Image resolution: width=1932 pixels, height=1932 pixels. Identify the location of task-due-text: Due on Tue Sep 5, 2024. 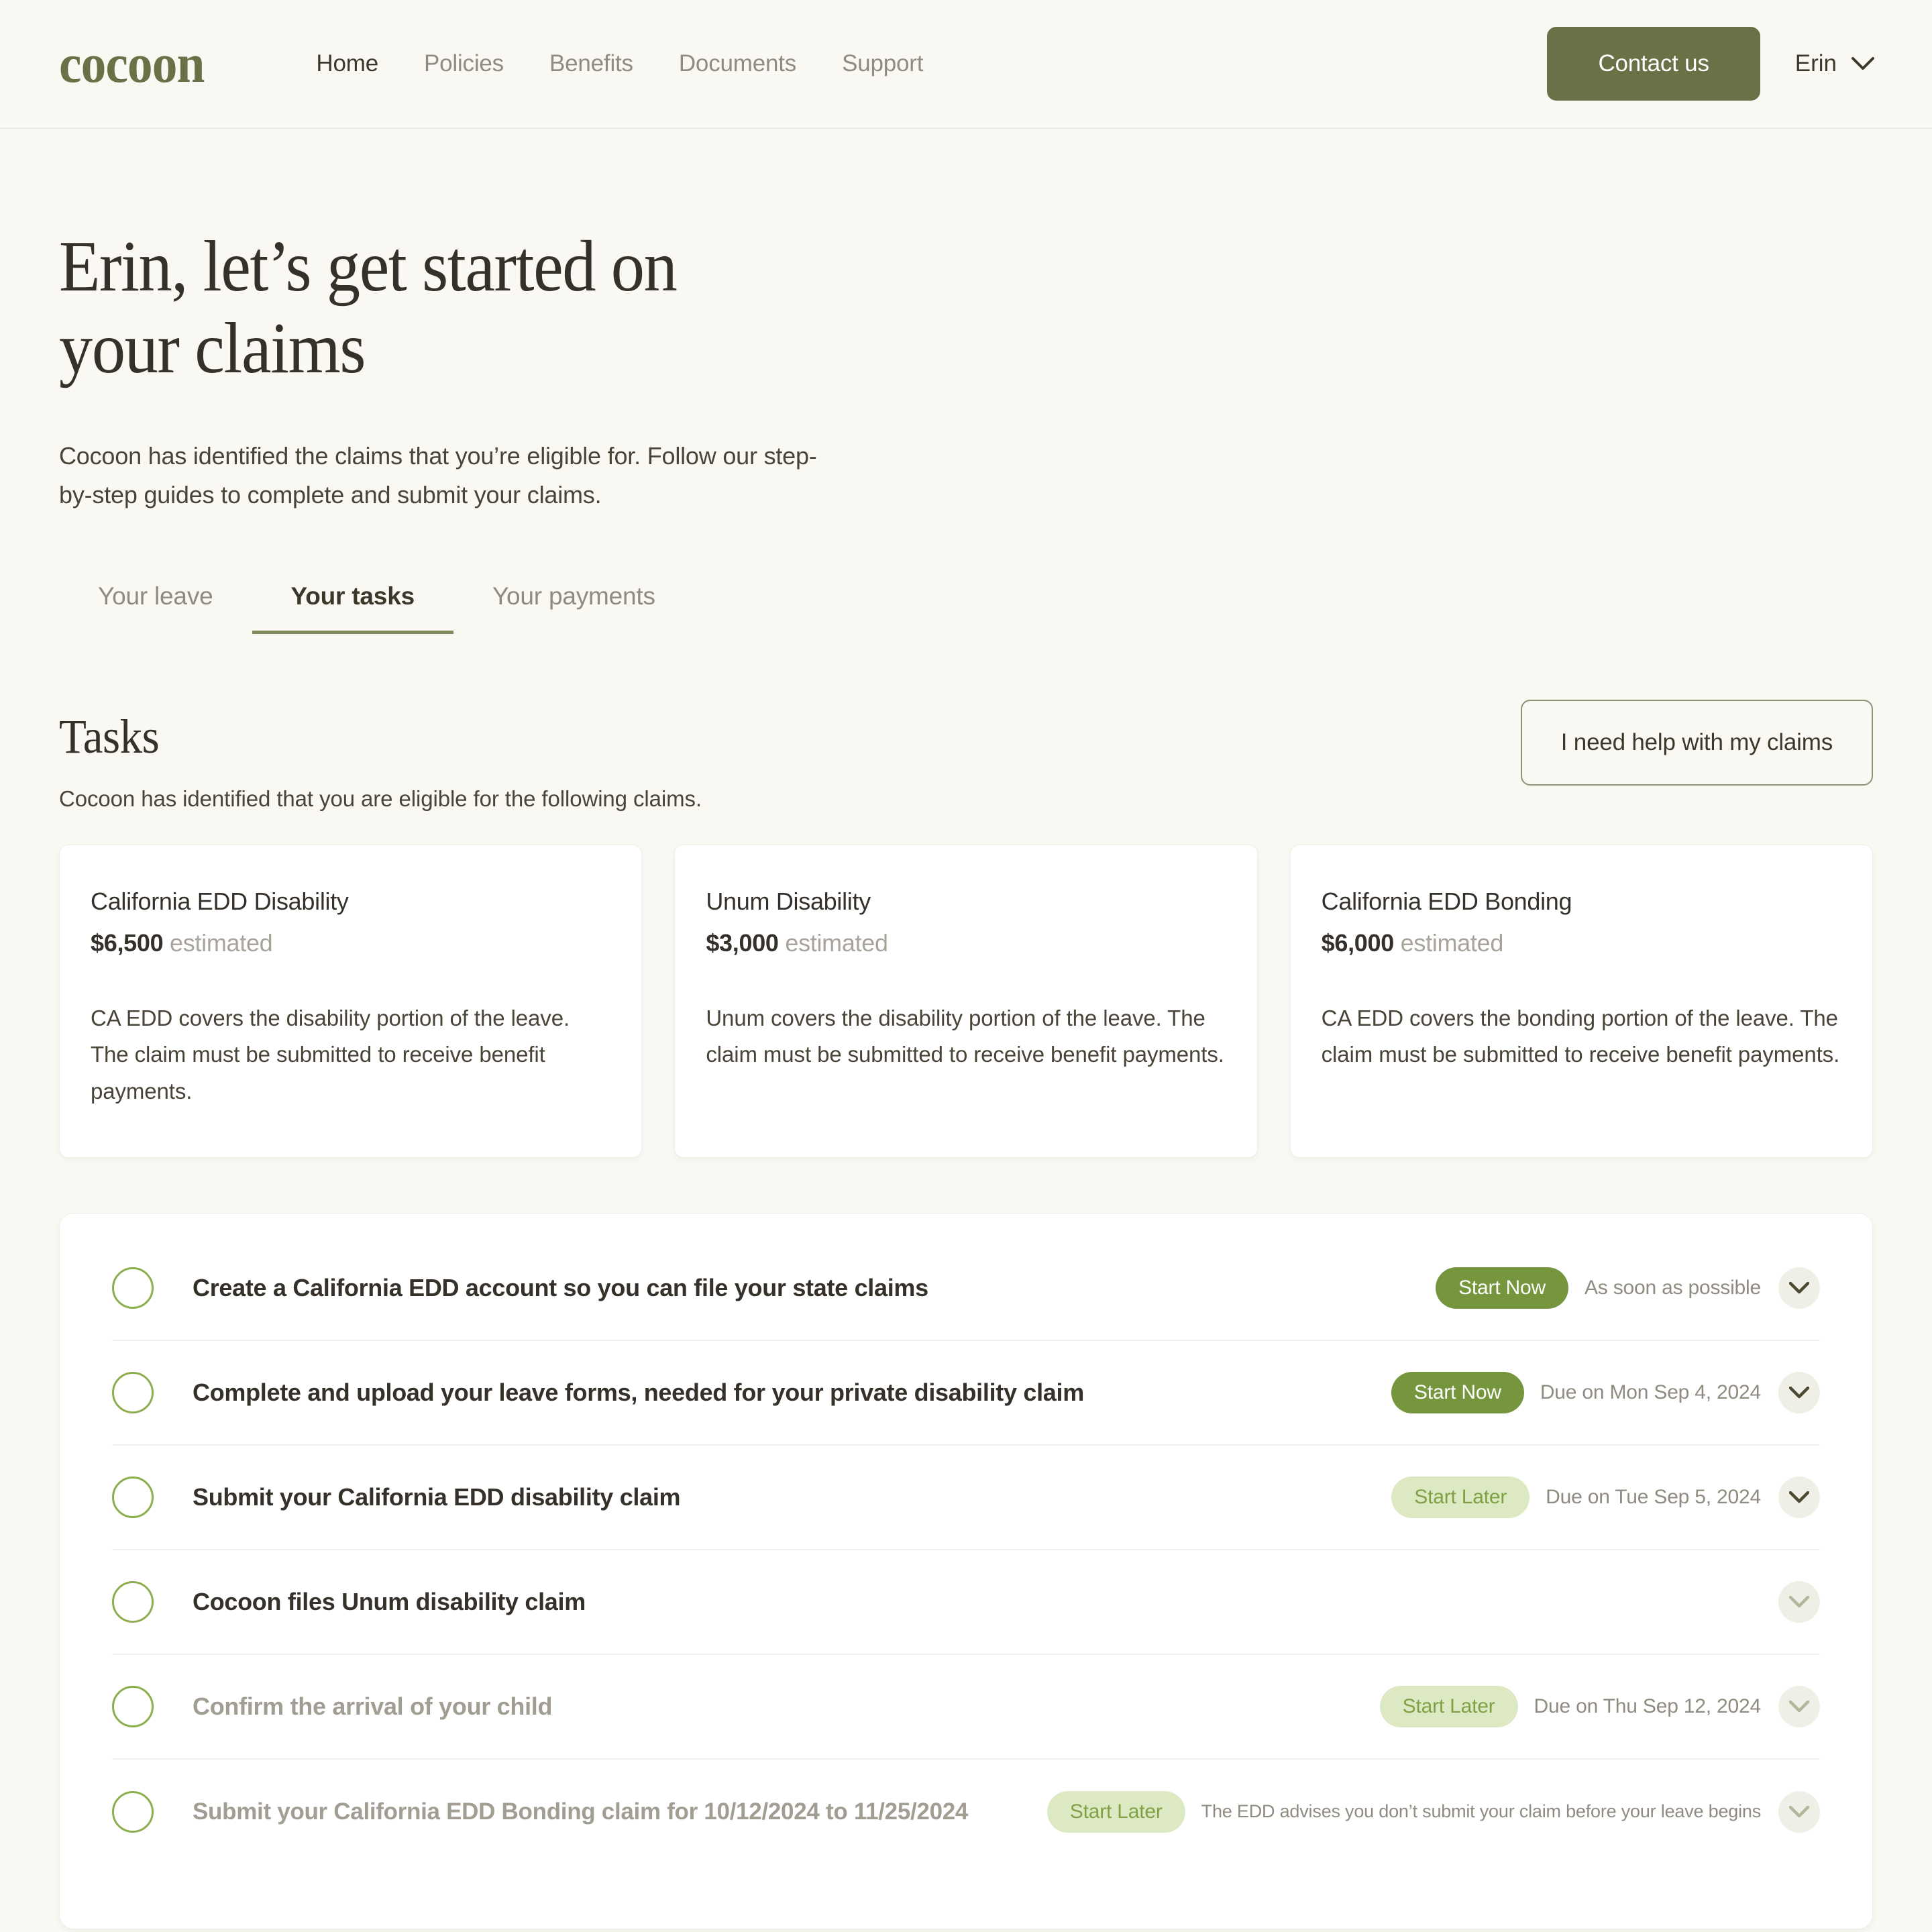
(1653, 1496).